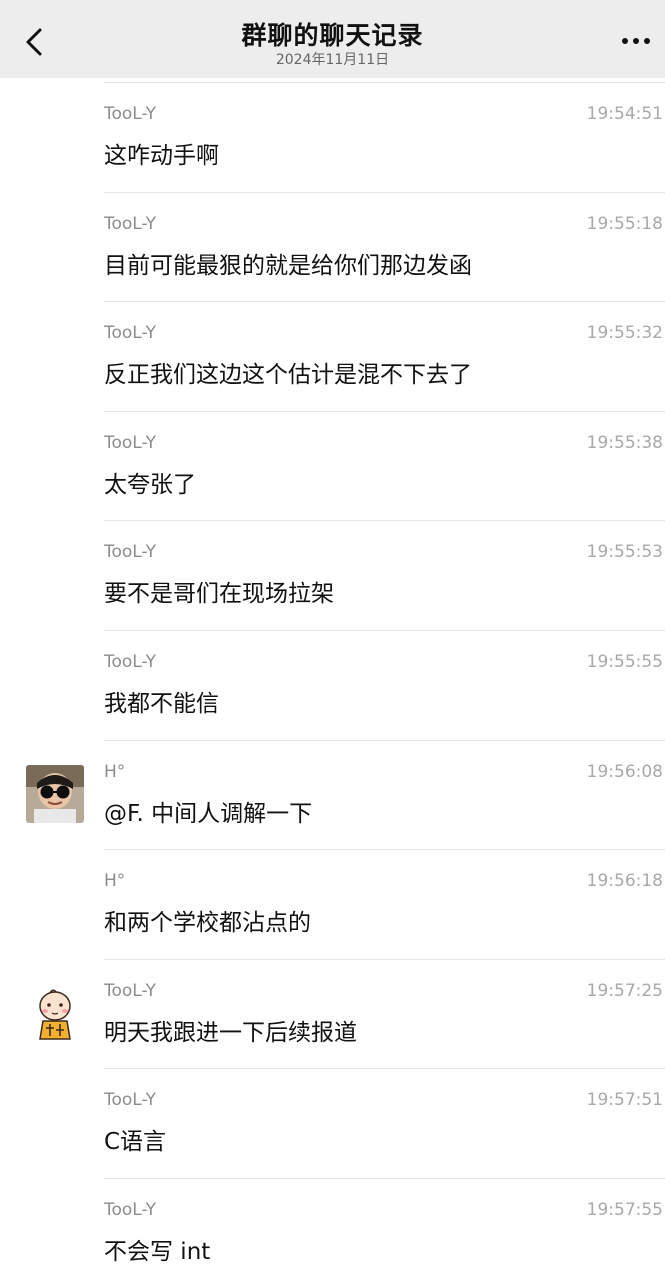 The image size is (665, 1288). What do you see at coordinates (288, 375) in the screenshot?
I see `message-text: 反正我们这边这个估计是混不下去了` at bounding box center [288, 375].